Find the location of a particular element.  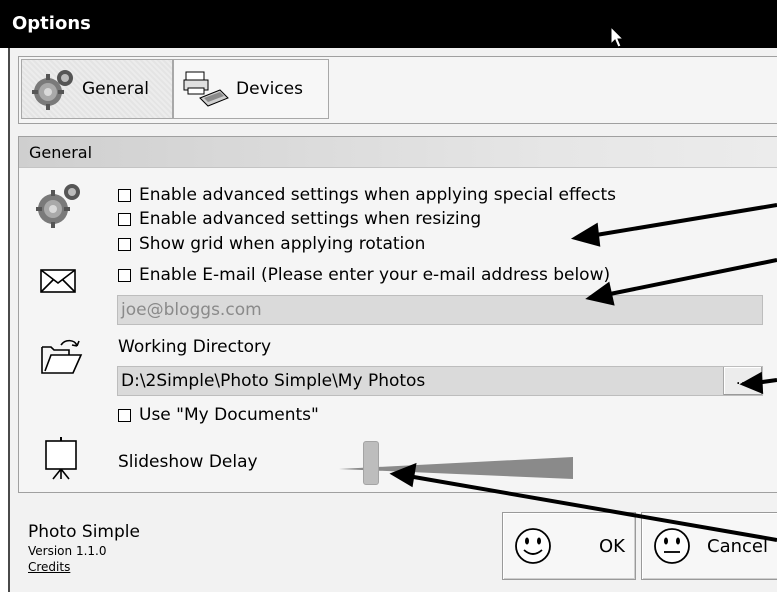

checkbox-advanced-resizing: Enable advanced settings when resizing is located at coordinates (299, 219).